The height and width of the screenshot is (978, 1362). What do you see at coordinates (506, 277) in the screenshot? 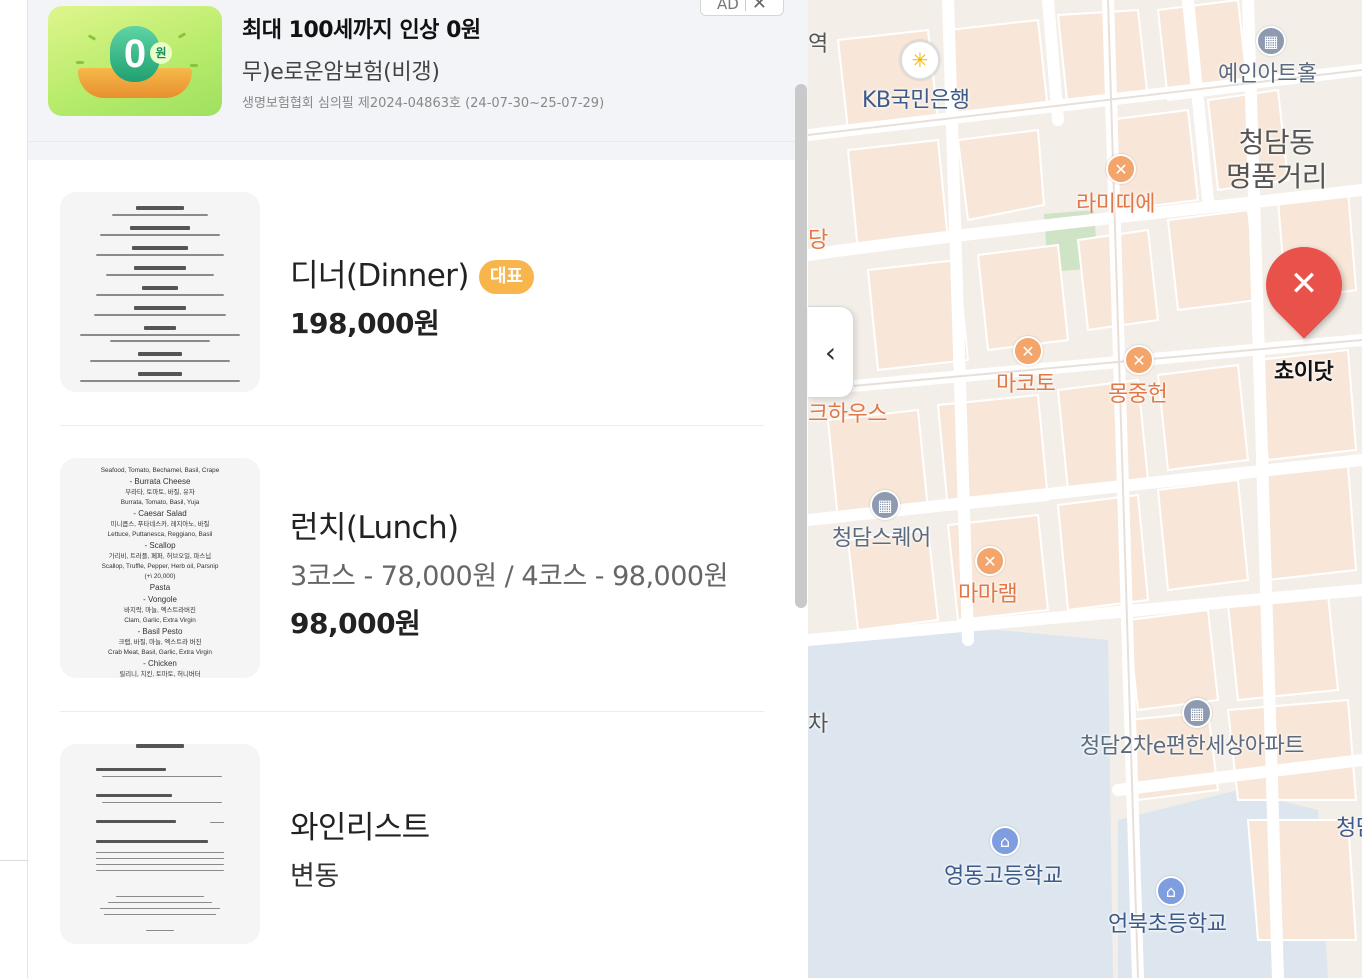
I see `signature-badge: 대표` at bounding box center [506, 277].